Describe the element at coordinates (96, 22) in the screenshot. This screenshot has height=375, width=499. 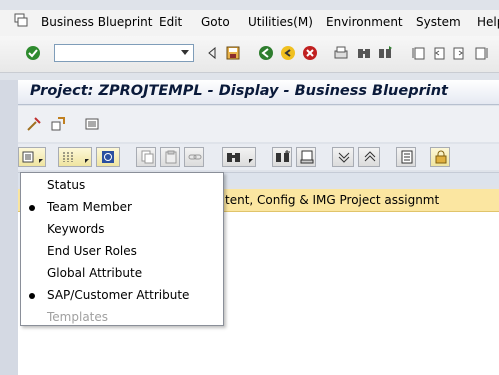
I see `menu-business-blueprint: Business Blueprint` at that location.